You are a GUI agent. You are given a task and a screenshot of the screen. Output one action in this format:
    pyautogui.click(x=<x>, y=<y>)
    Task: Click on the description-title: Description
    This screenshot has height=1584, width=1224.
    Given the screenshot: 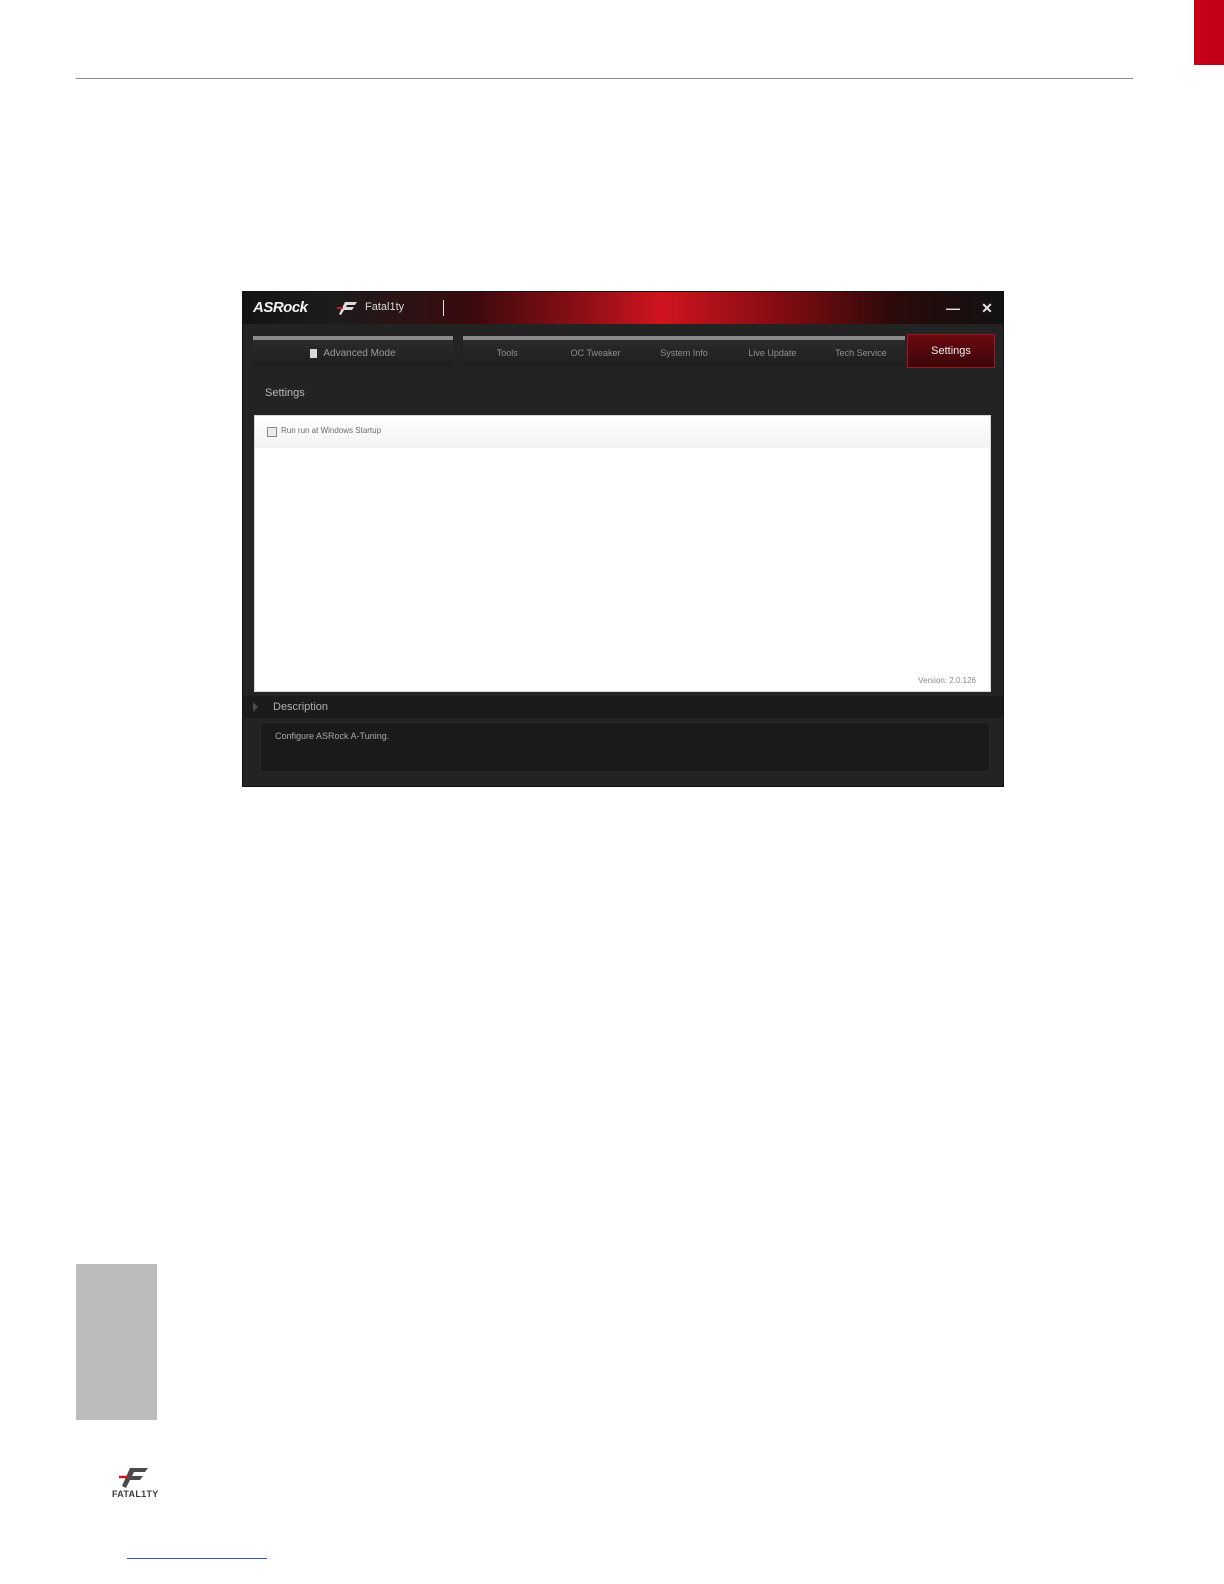 What is the action you would take?
    pyautogui.click(x=301, y=707)
    